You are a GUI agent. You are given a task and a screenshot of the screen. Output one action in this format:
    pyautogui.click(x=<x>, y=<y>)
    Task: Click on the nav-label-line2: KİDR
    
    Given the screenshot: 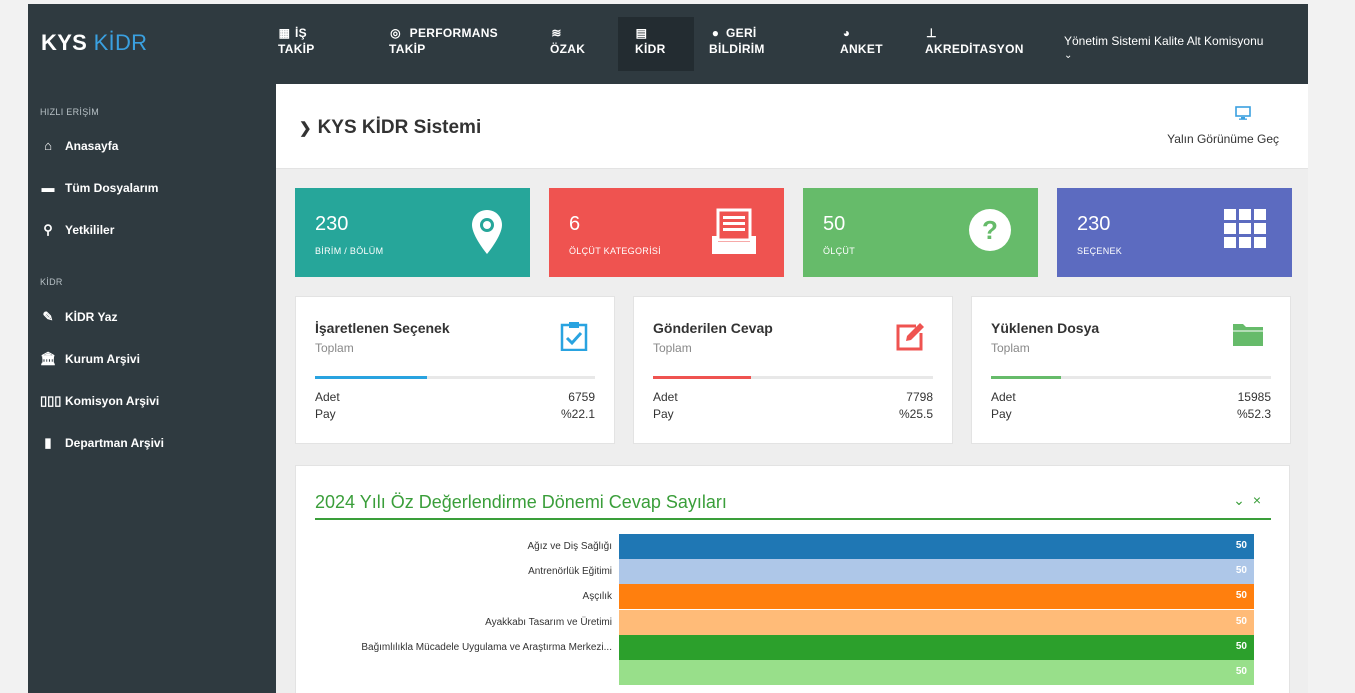 What is the action you would take?
    pyautogui.click(x=650, y=49)
    